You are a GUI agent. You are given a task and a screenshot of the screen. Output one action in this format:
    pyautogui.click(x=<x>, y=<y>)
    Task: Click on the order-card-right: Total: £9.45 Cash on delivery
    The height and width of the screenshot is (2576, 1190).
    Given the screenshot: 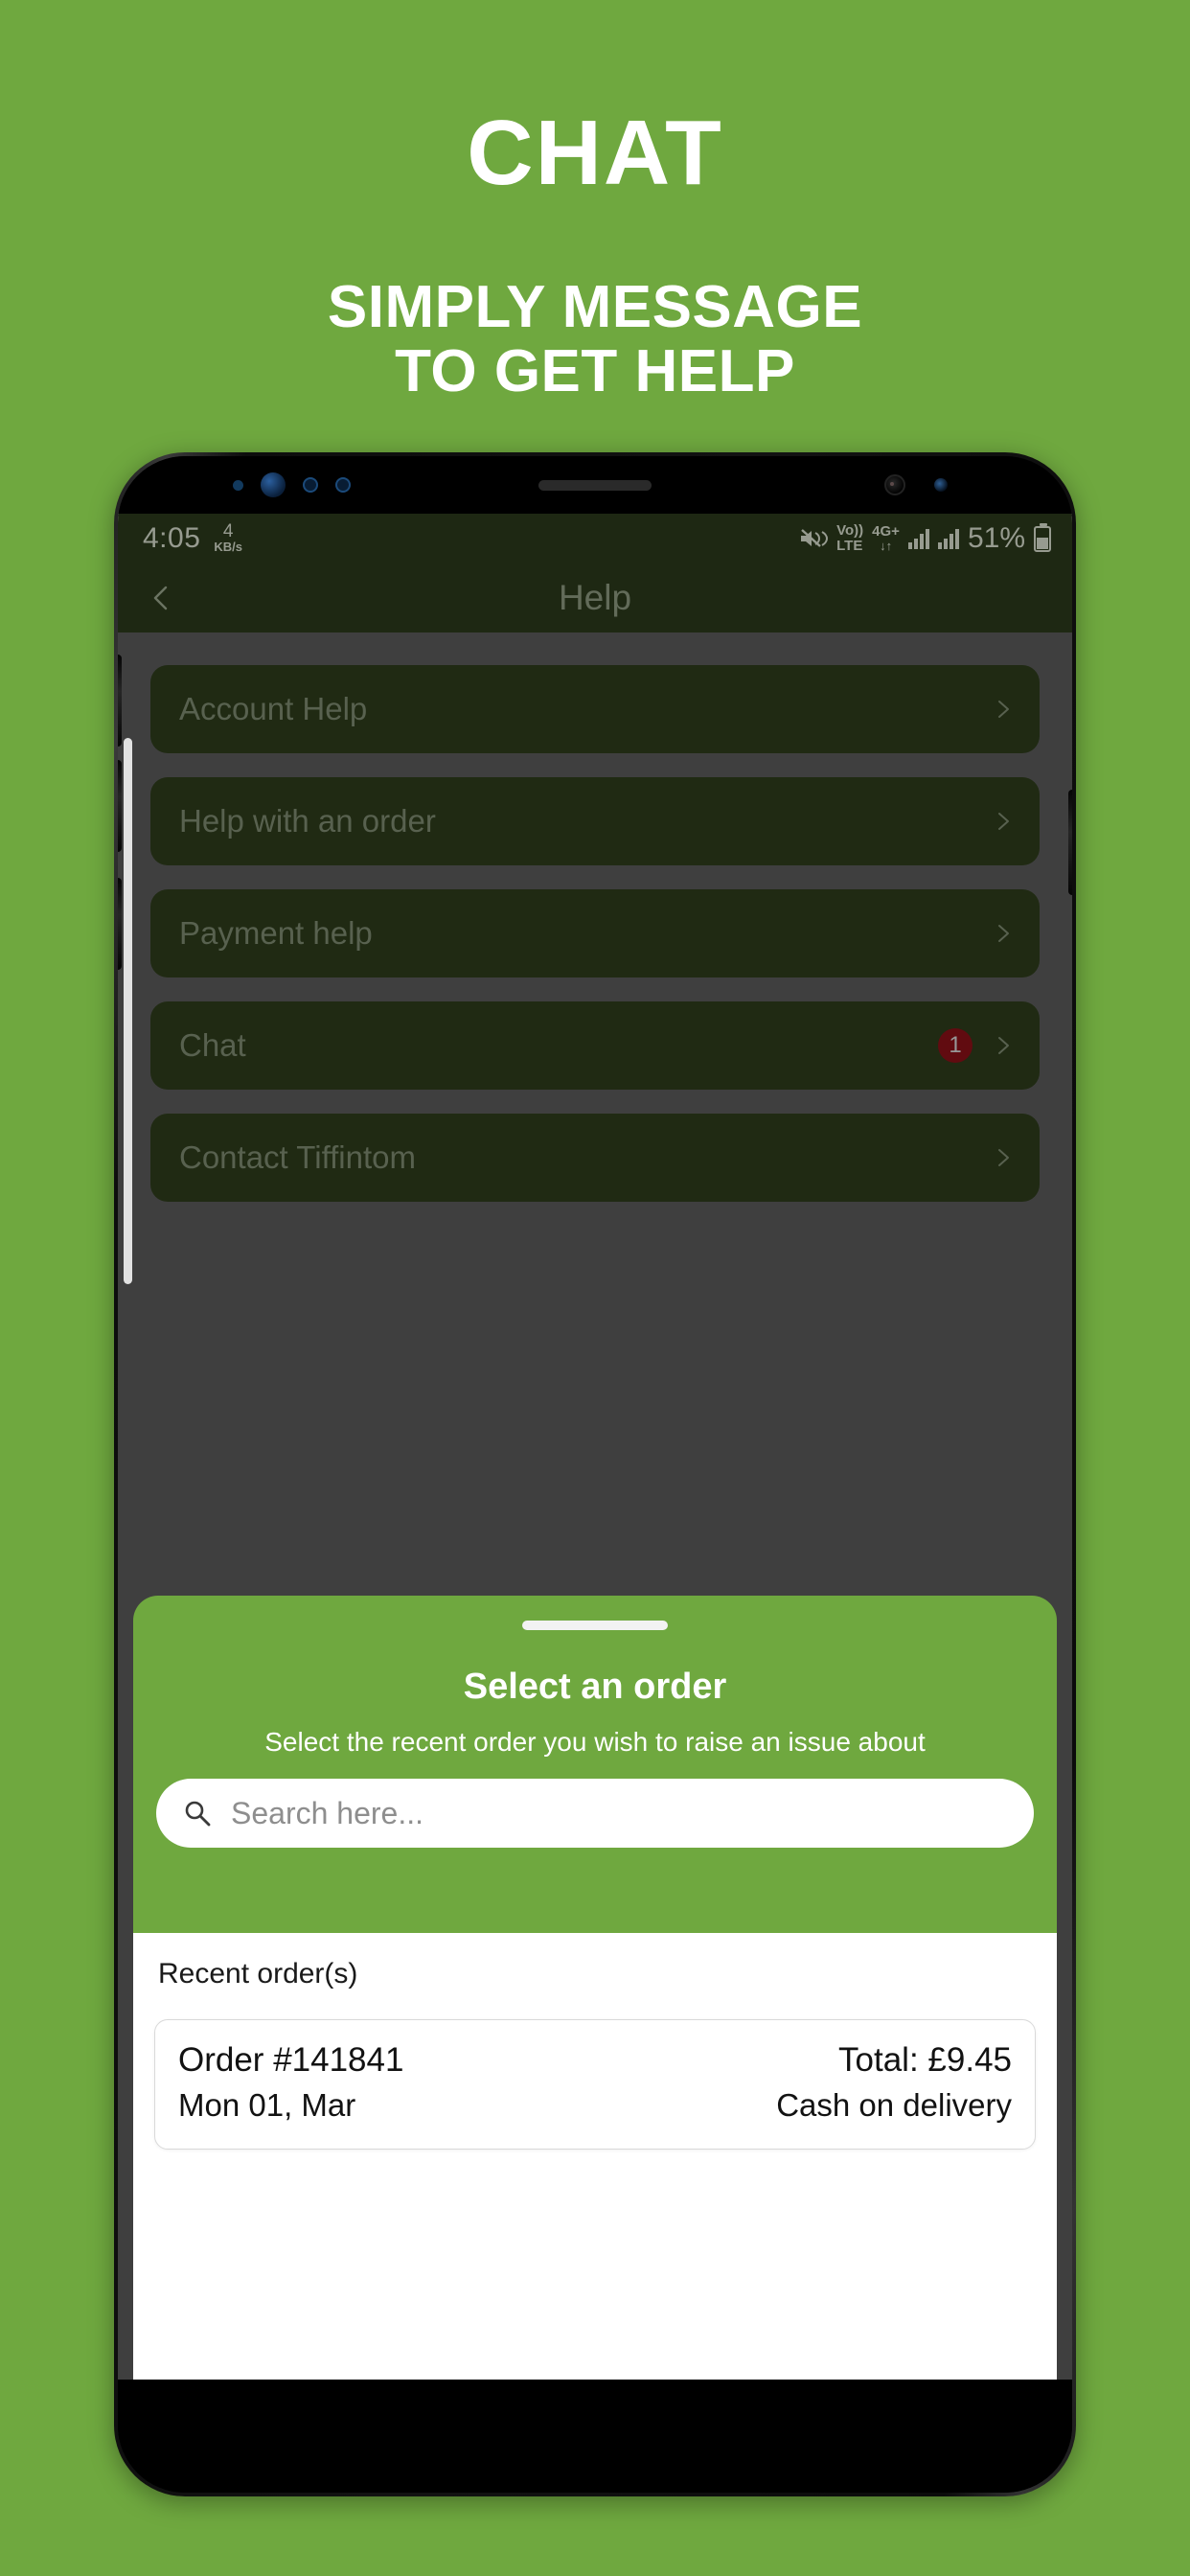 What is the action you would take?
    pyautogui.click(x=894, y=2082)
    